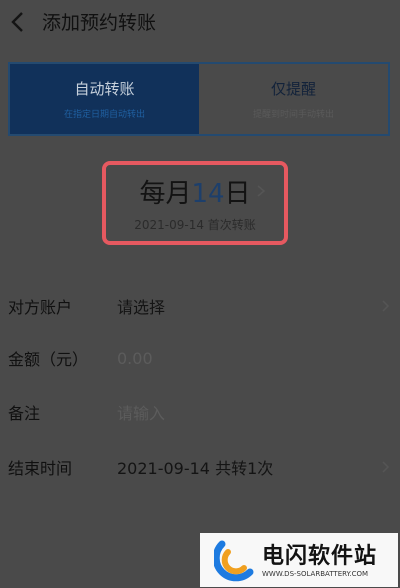 This screenshot has height=588, width=400. I want to click on tab-auto-transfer: 自动转账 在指定日期自动转出, so click(104, 99).